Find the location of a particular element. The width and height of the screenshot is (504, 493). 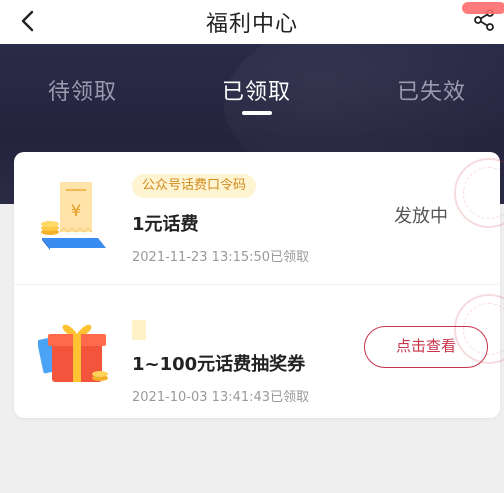

top-bar: 福利中心 is located at coordinates (252, 22).